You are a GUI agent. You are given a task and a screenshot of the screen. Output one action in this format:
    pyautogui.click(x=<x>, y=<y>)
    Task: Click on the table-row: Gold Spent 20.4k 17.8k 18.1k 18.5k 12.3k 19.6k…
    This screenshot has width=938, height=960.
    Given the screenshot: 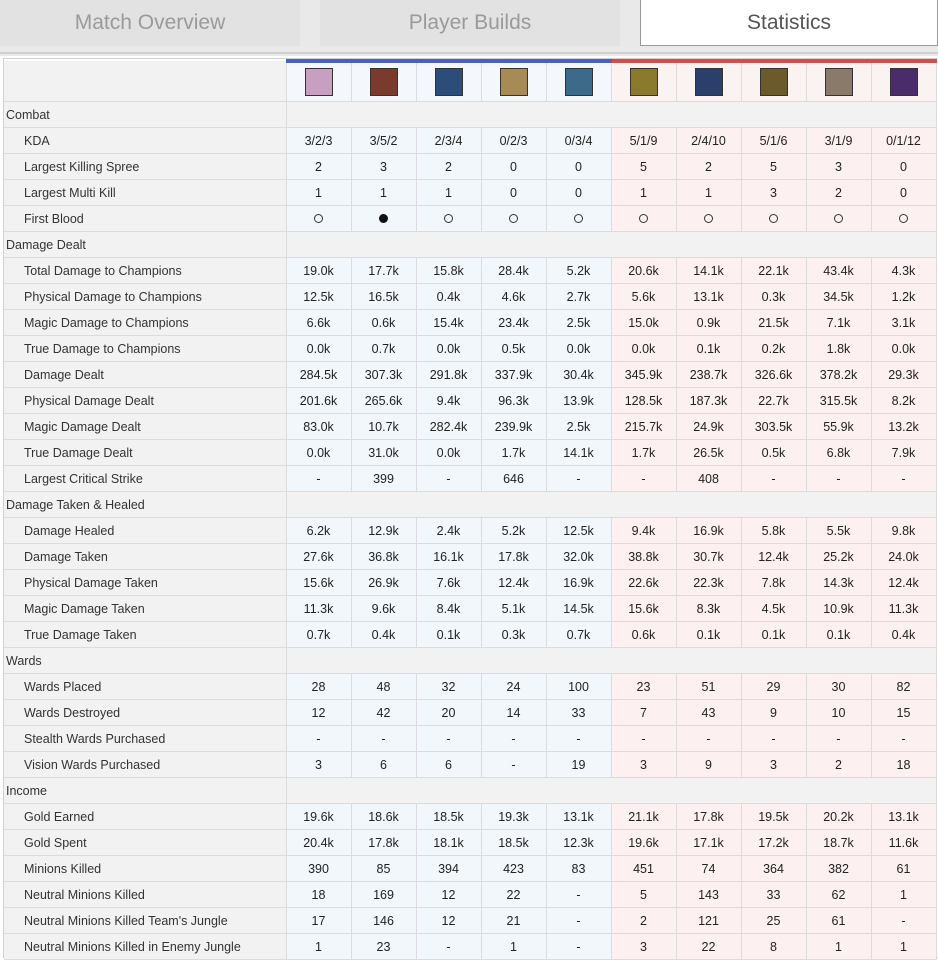 What is the action you would take?
    pyautogui.click(x=470, y=842)
    